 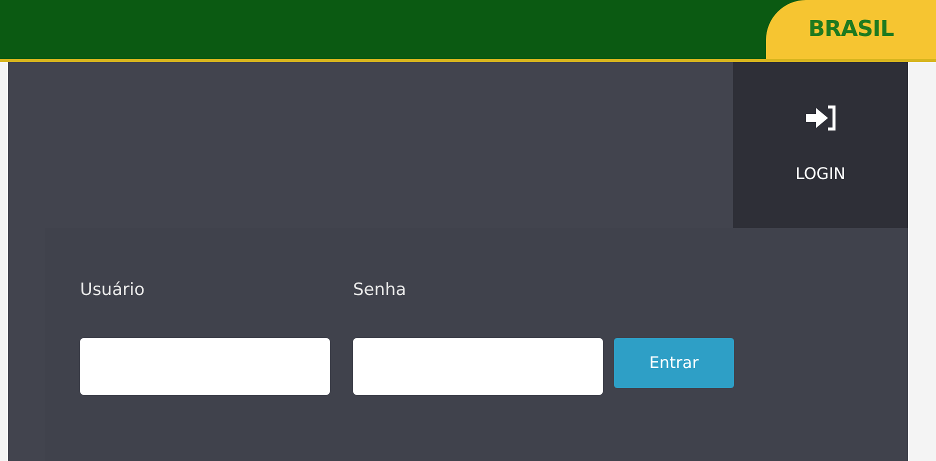 What do you see at coordinates (851, 30) in the screenshot?
I see `brand-logo: BRASIL` at bounding box center [851, 30].